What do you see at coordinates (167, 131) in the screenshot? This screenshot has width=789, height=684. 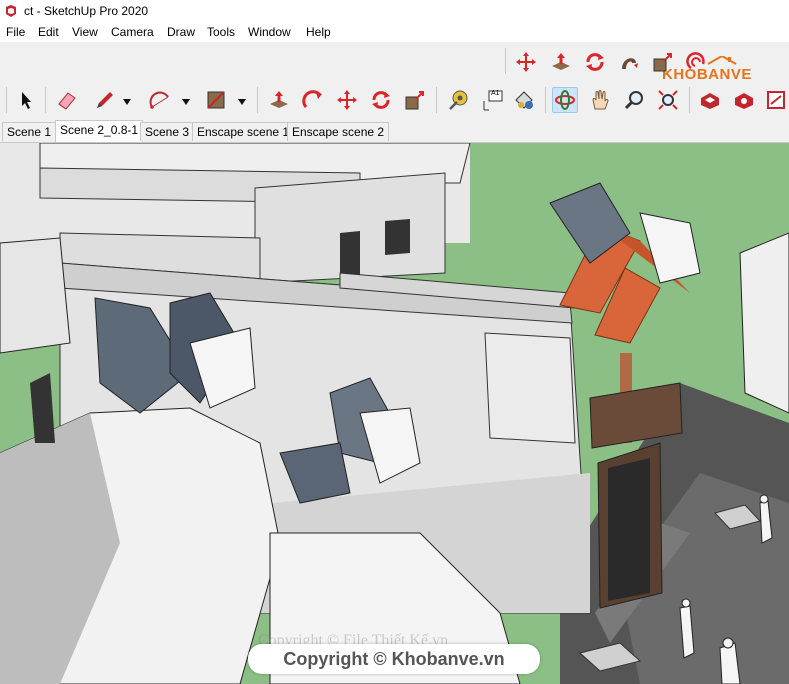 I see `tab-scene-3: Scene 3` at bounding box center [167, 131].